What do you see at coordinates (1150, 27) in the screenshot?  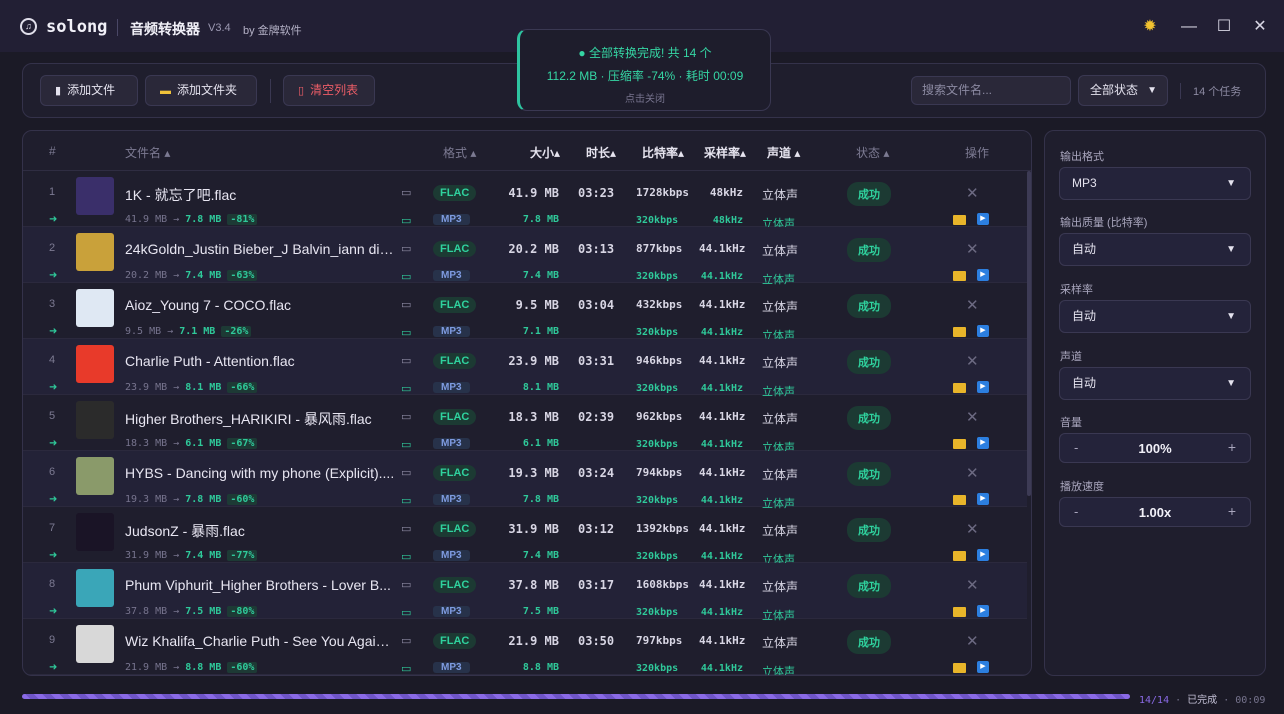 I see `theme-toggle-icon: ✹` at bounding box center [1150, 27].